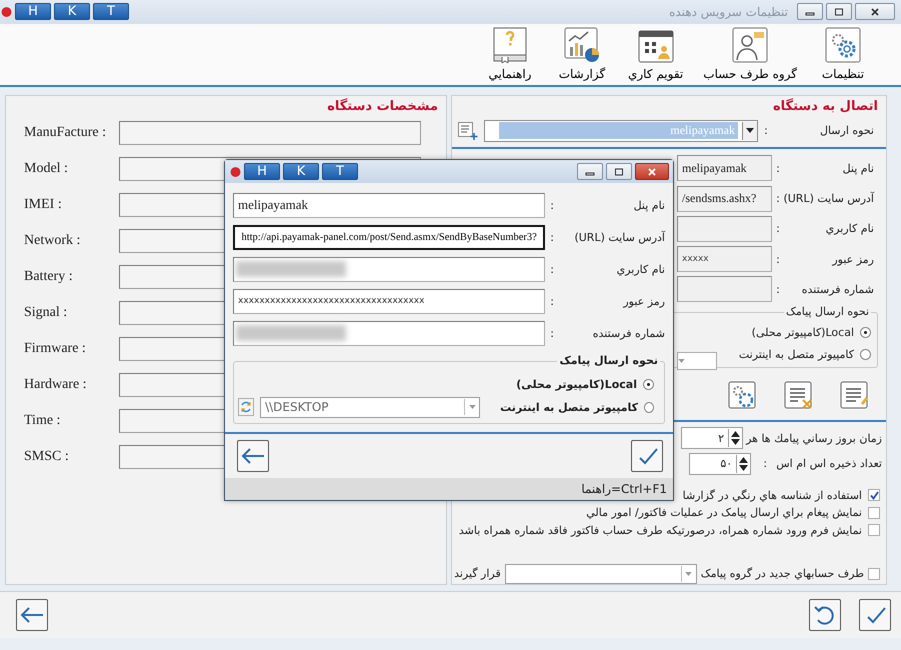 The width and height of the screenshot is (901, 650). What do you see at coordinates (56, 385) in the screenshot?
I see `field-label: Hardware :` at bounding box center [56, 385].